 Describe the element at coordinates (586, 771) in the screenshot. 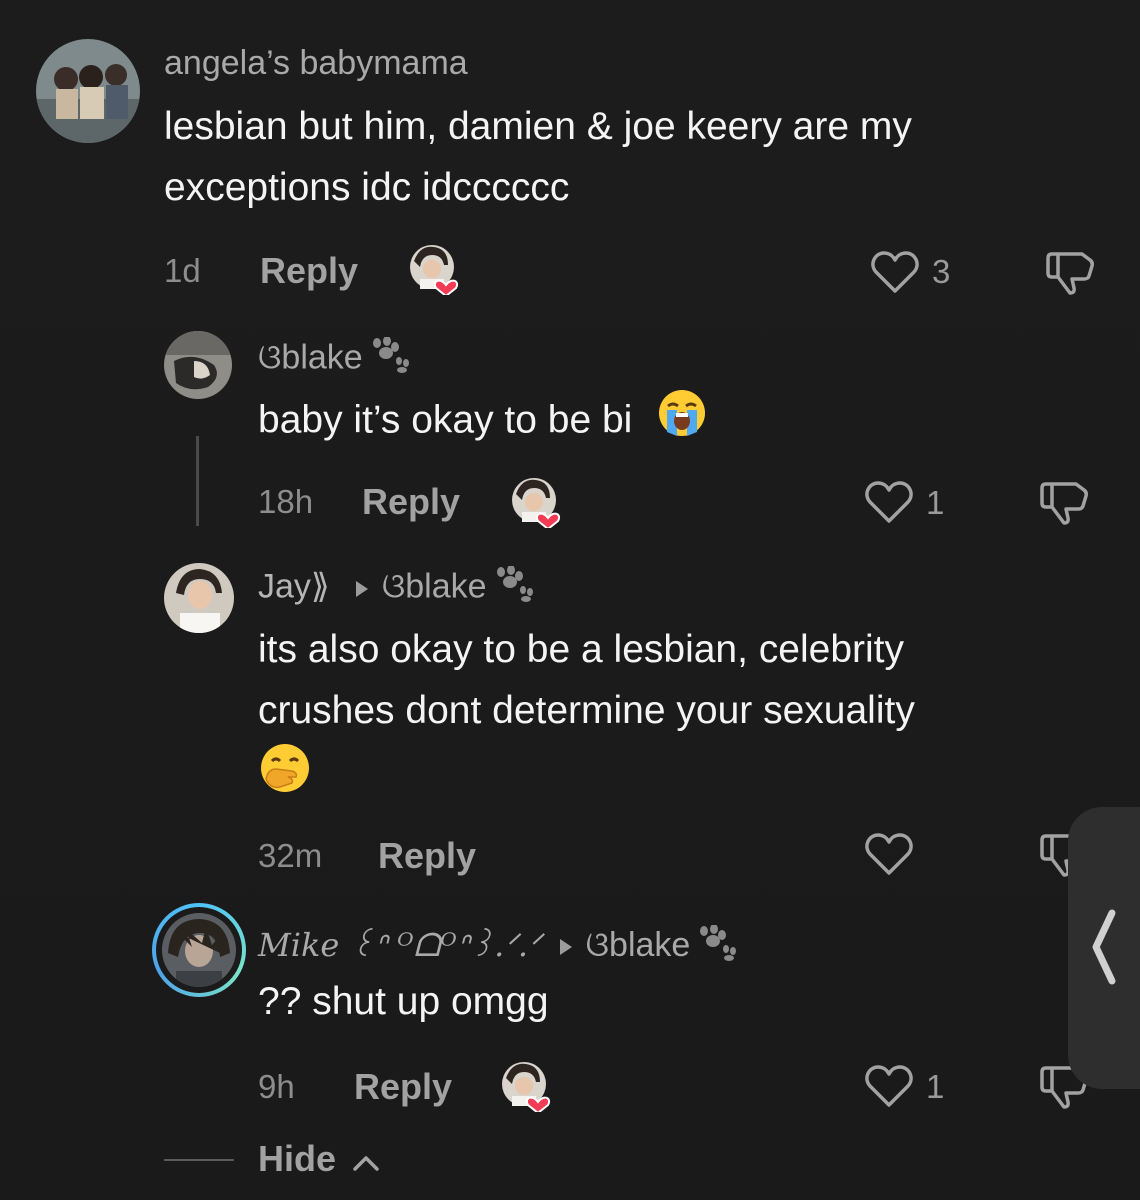

I see `comment-emoji-line` at that location.